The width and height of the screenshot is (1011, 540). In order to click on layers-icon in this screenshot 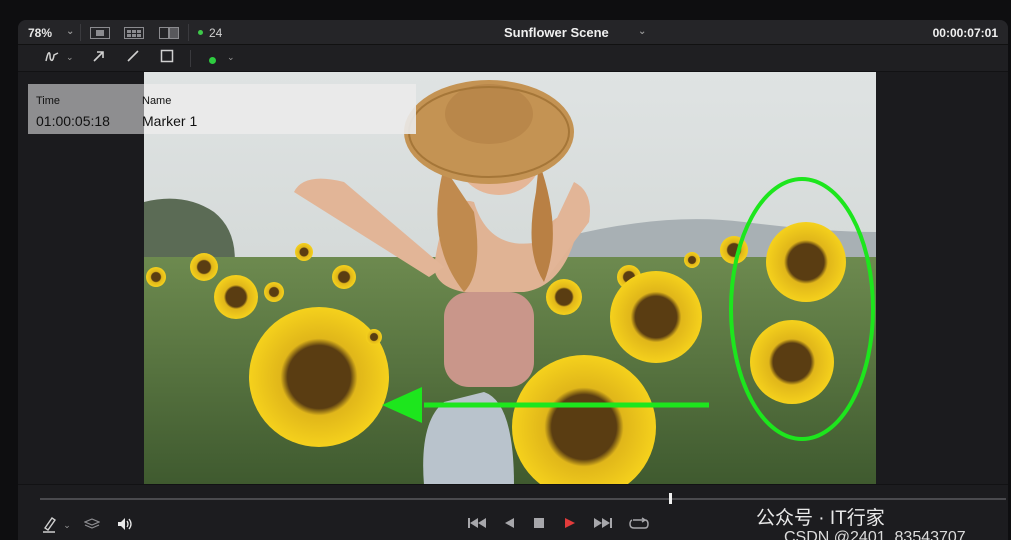, I will do `click(92, 525)`.